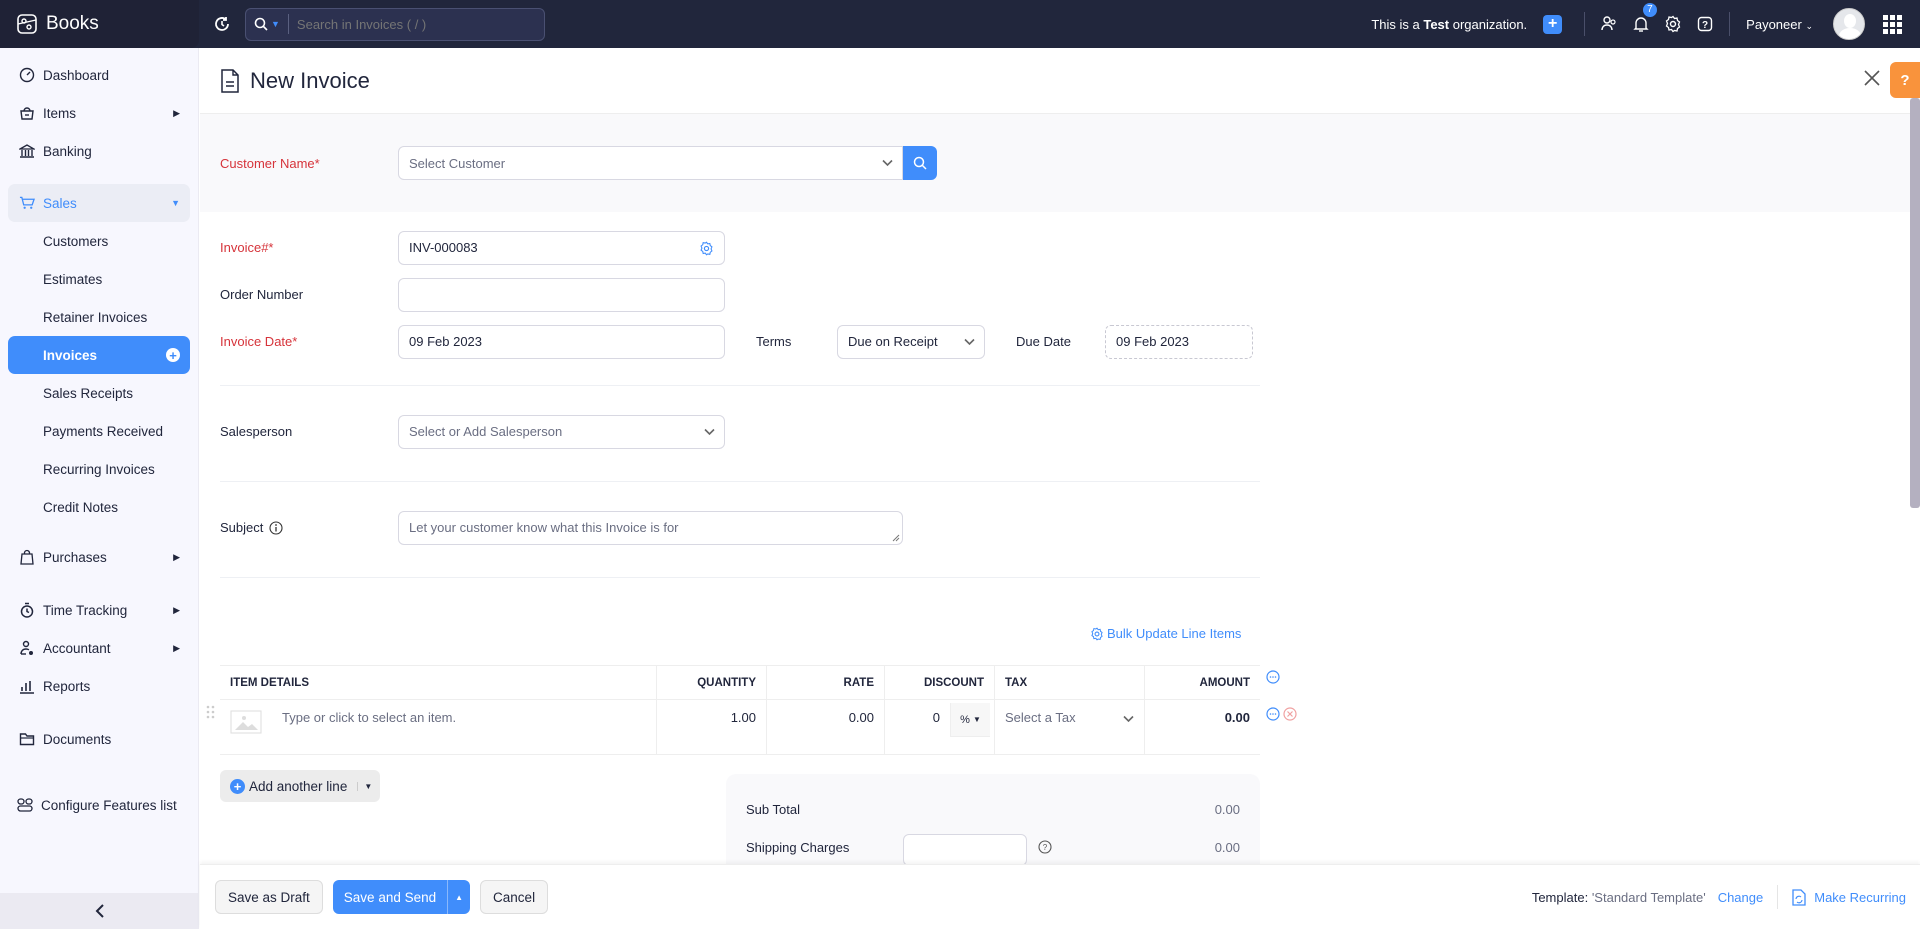 The width and height of the screenshot is (1920, 929). I want to click on sidebar-subitem-sales-receipts: Sales Receipts, so click(99, 393).